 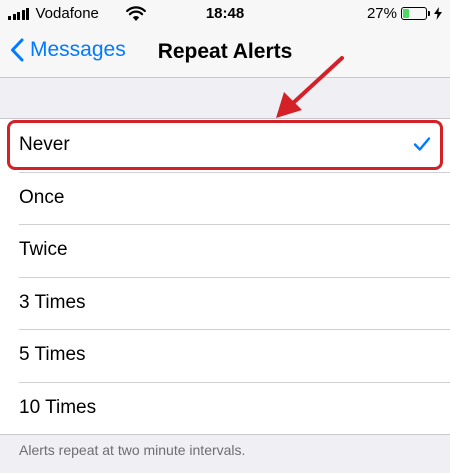 What do you see at coordinates (225, 198) in the screenshot?
I see `option-once: Once` at bounding box center [225, 198].